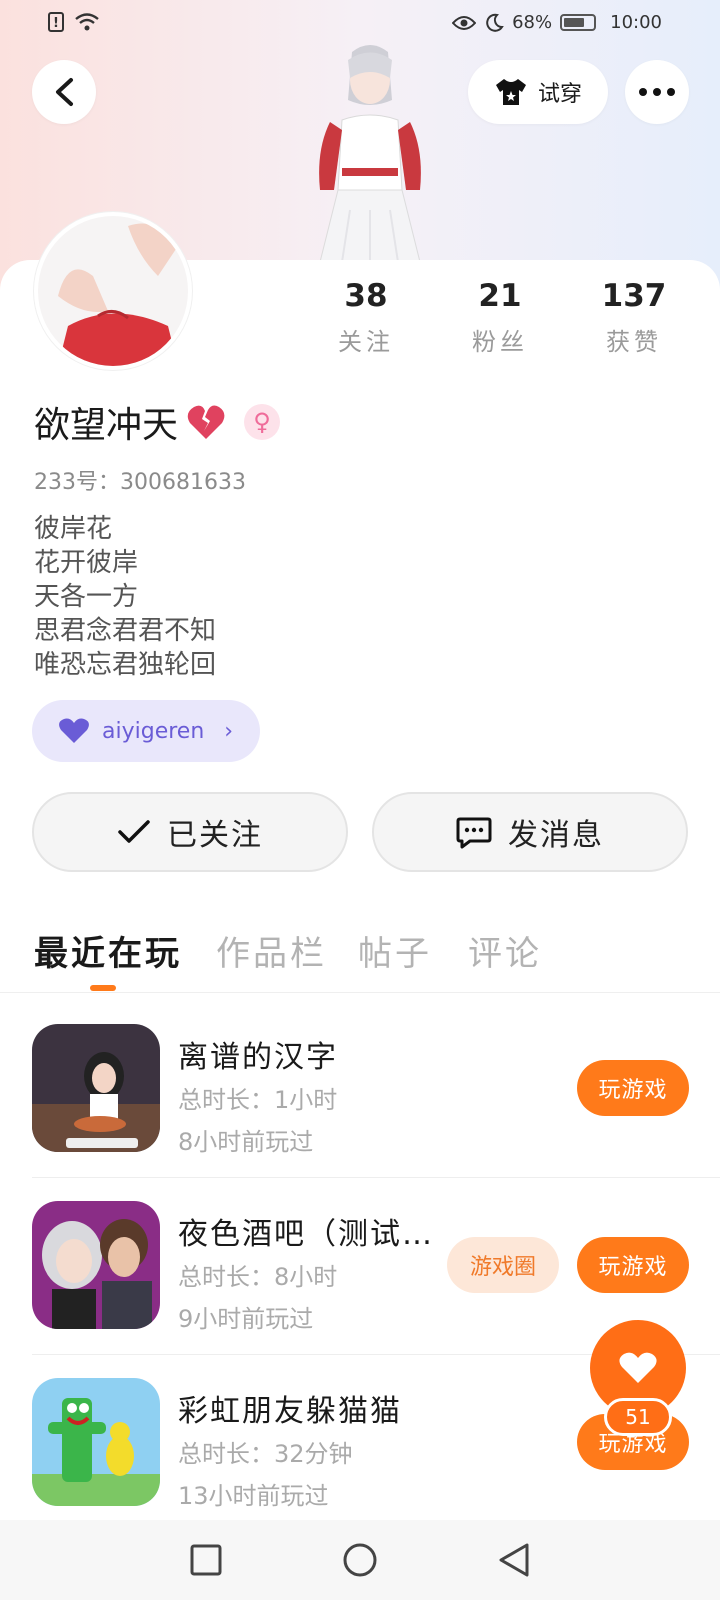 The image size is (720, 1600). I want to click on recent-apps-button, so click(206, 1560).